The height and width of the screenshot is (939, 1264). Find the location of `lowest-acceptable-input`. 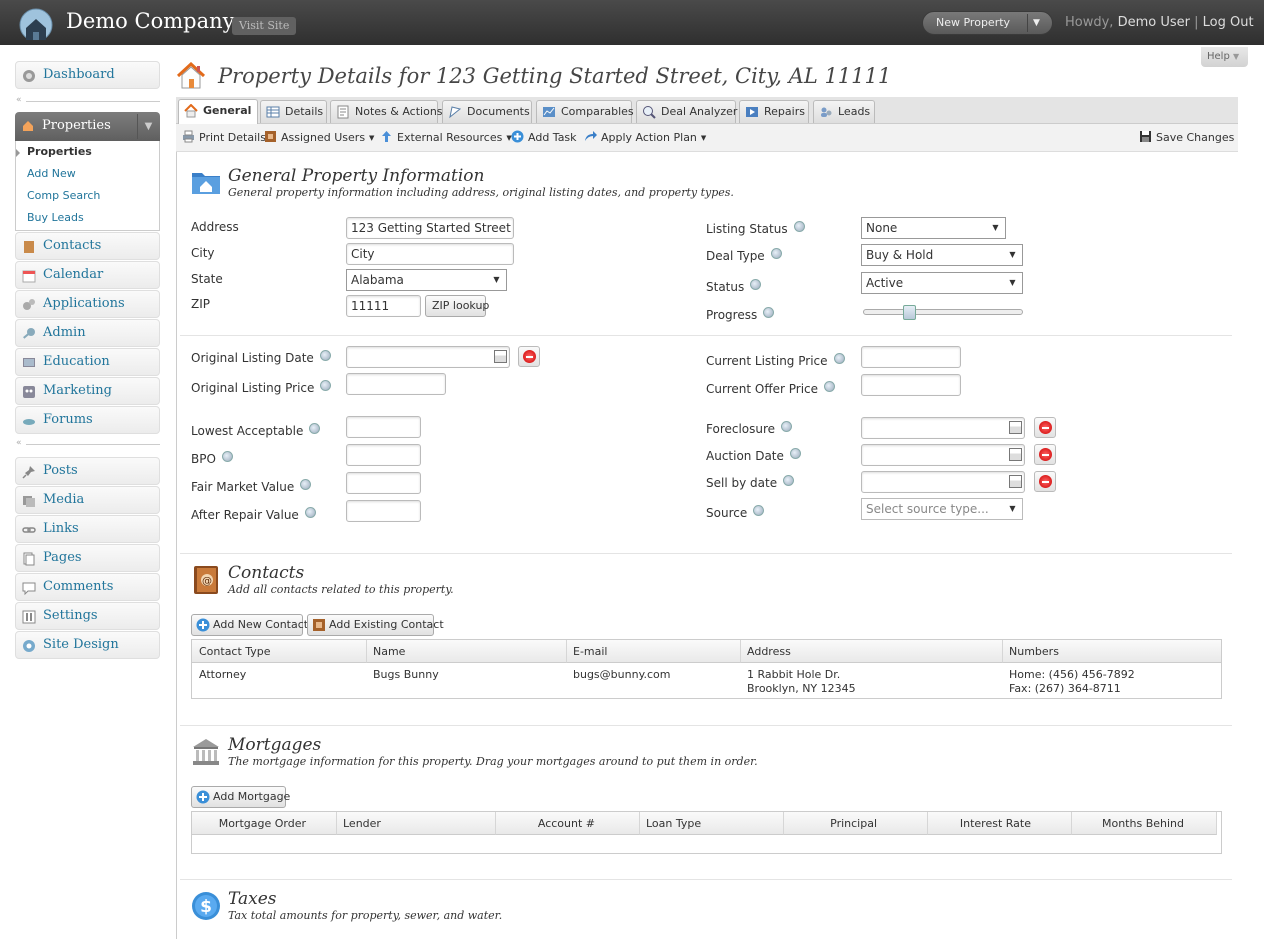

lowest-acceptable-input is located at coordinates (383, 427).